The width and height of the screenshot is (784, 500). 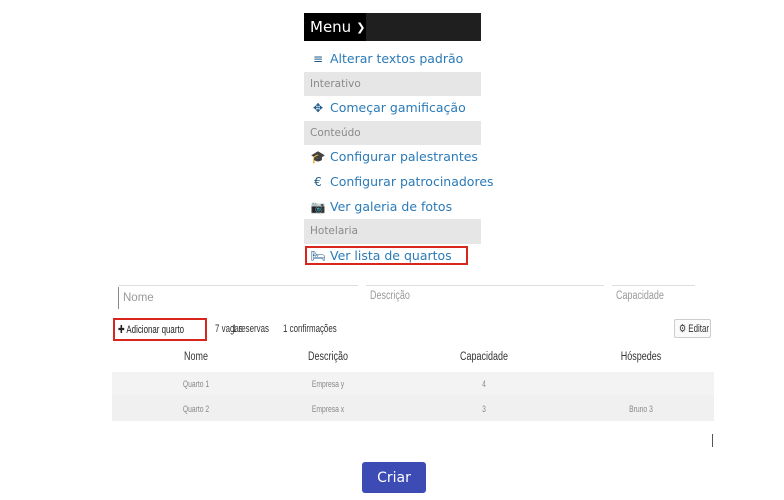 What do you see at coordinates (196, 357) in the screenshot?
I see `header-name: Nome` at bounding box center [196, 357].